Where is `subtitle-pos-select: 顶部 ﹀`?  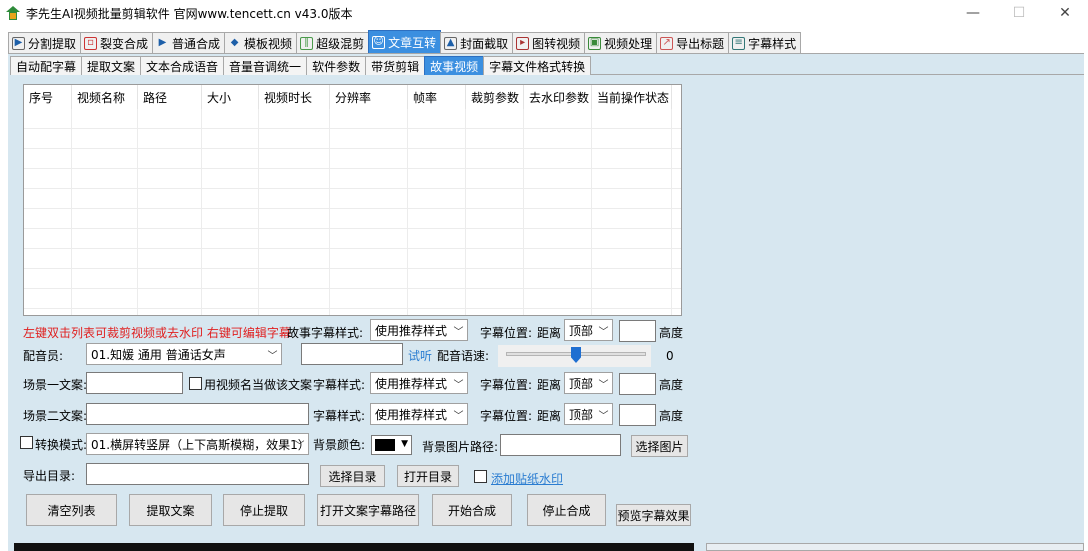 subtitle-pos-select: 顶部 ﹀ is located at coordinates (588, 330).